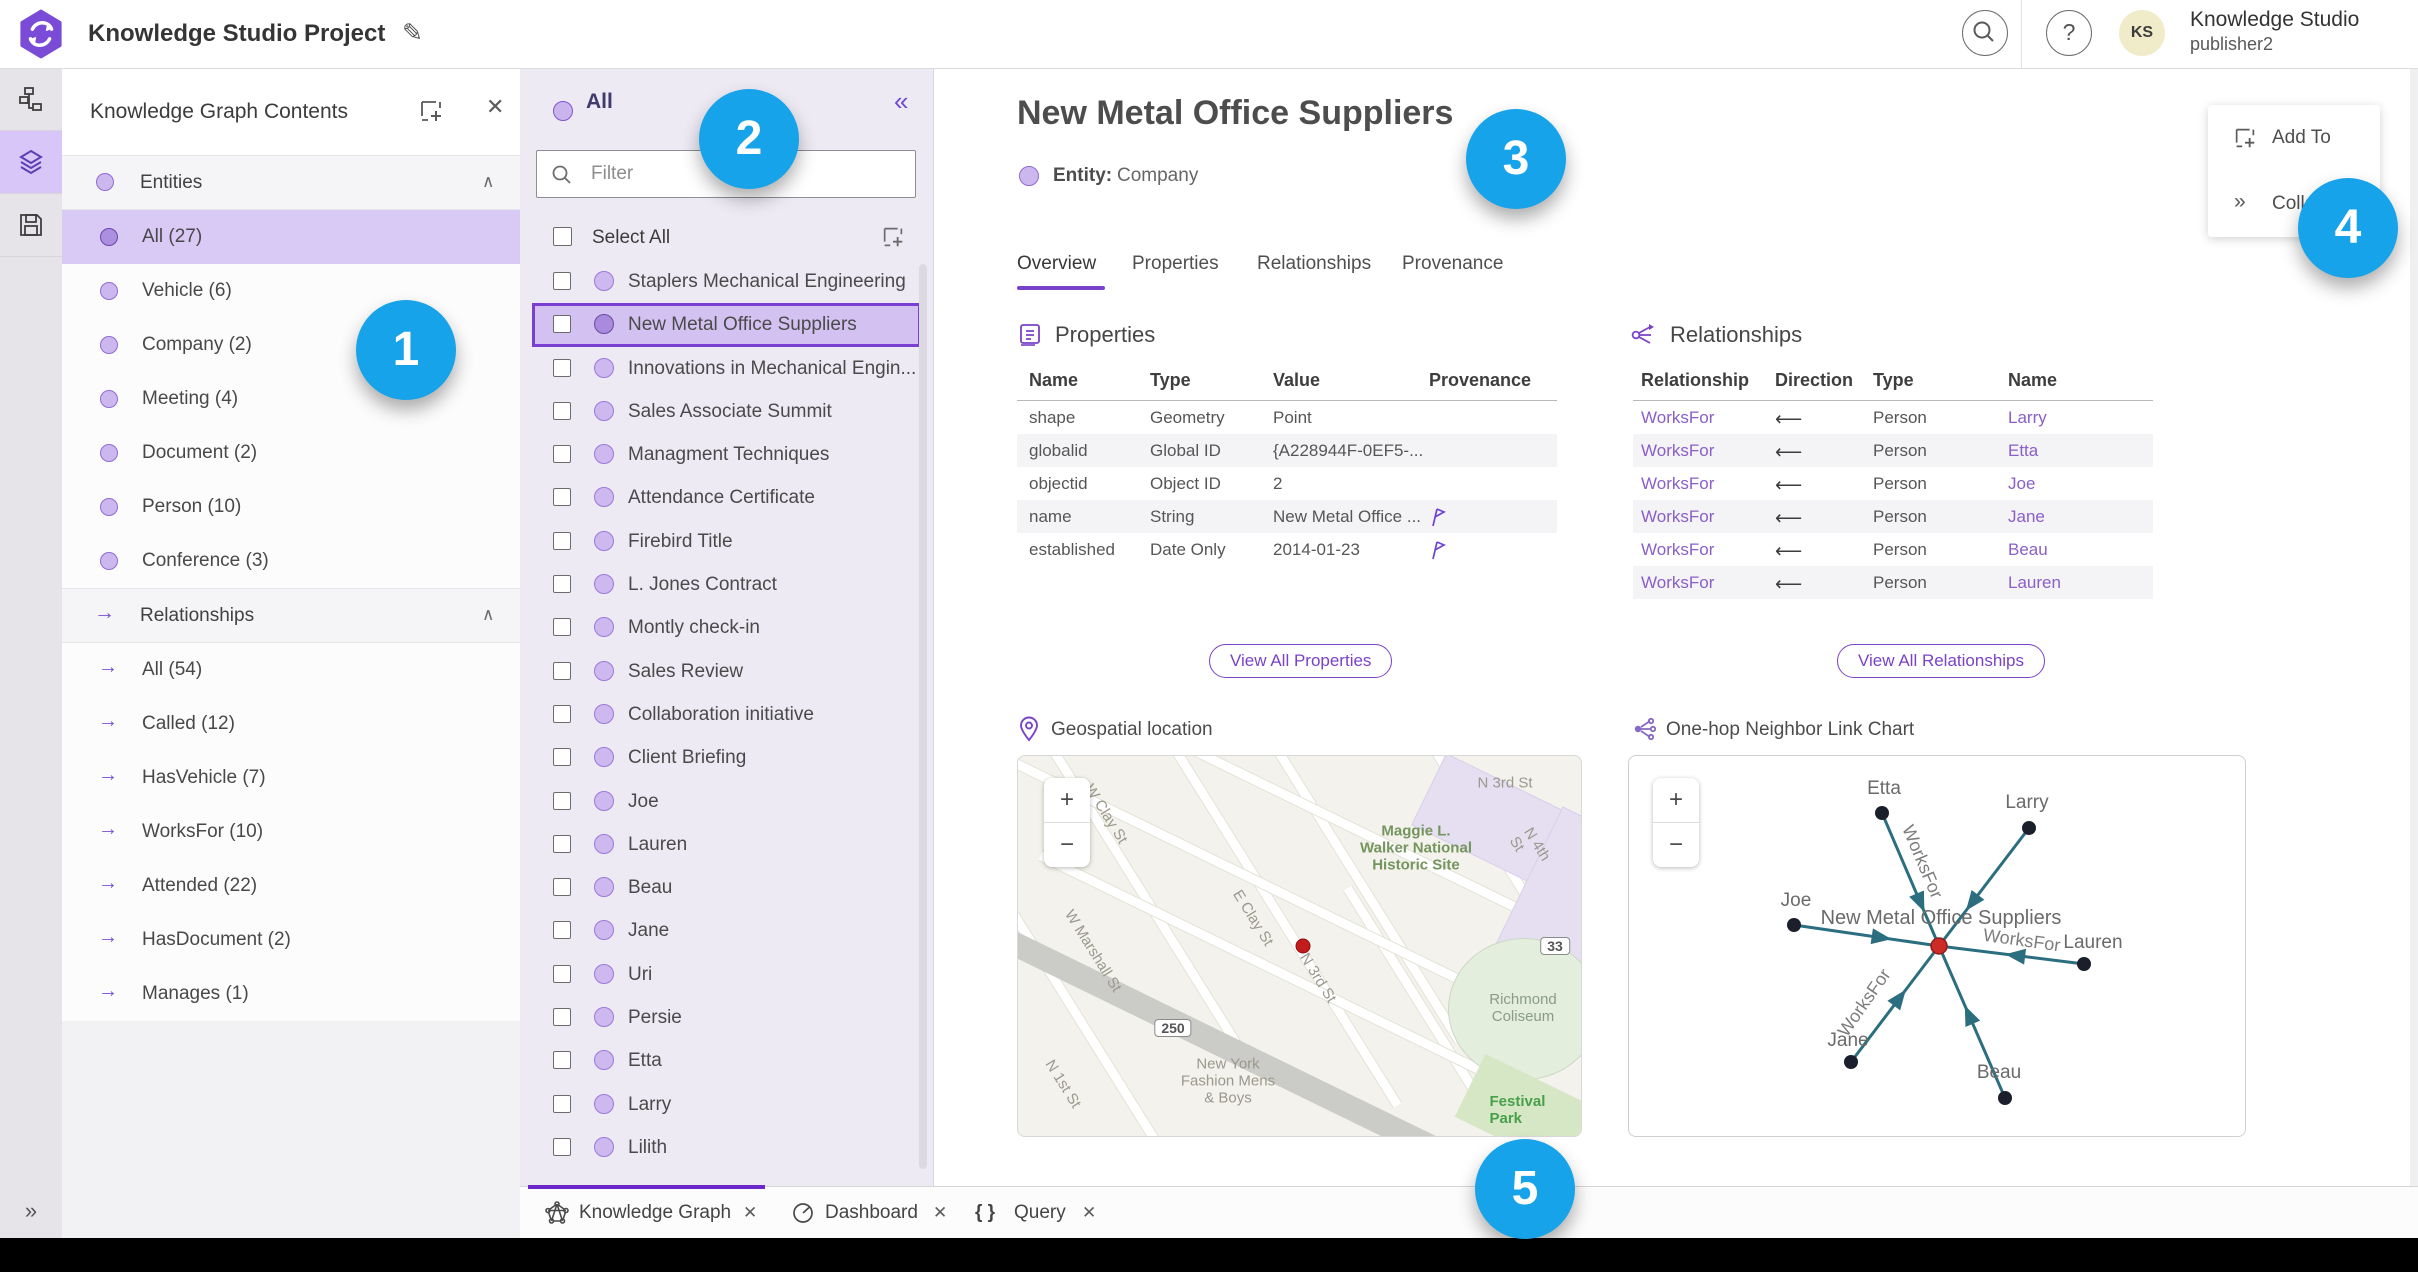 This screenshot has width=2418, height=1272. Describe the element at coordinates (2028, 550) in the screenshot. I see `related-name-link: Beau` at that location.